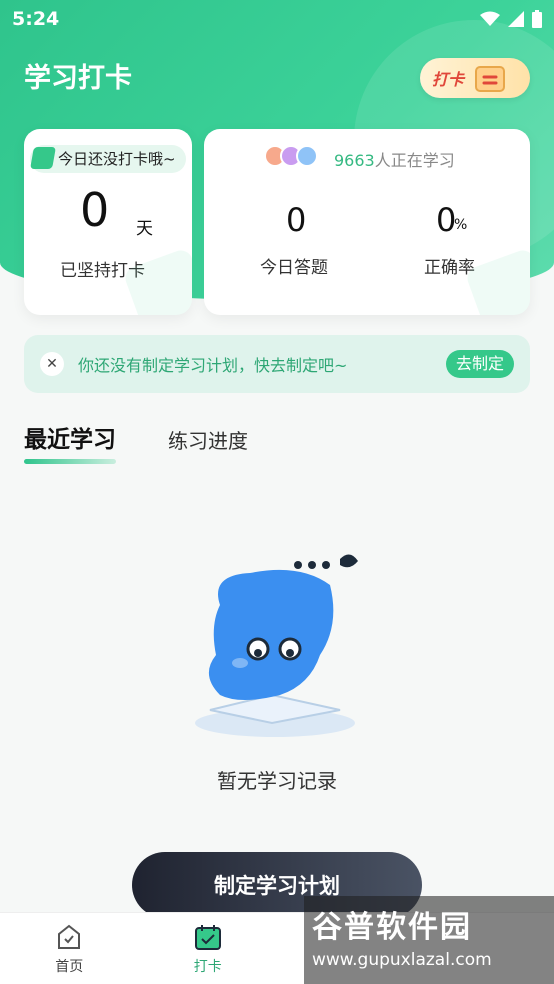 Image resolution: width=554 pixels, height=984 pixels. I want to click on watermark-url: www.gupuxlazal.com, so click(402, 960).